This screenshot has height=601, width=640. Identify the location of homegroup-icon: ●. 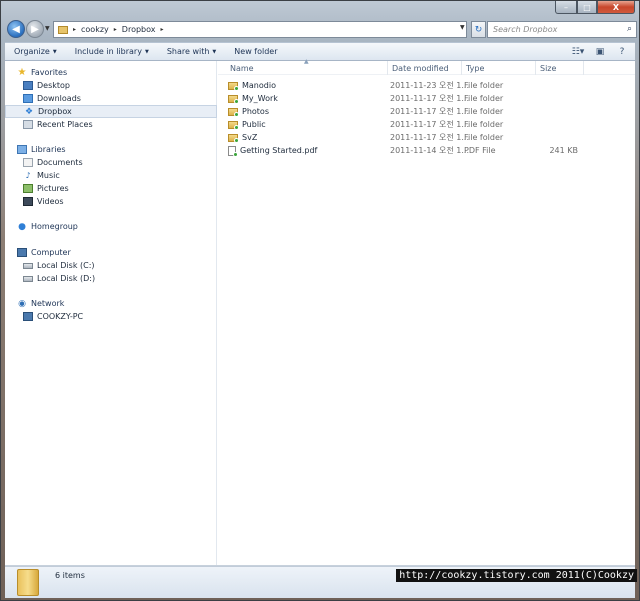
(22, 226).